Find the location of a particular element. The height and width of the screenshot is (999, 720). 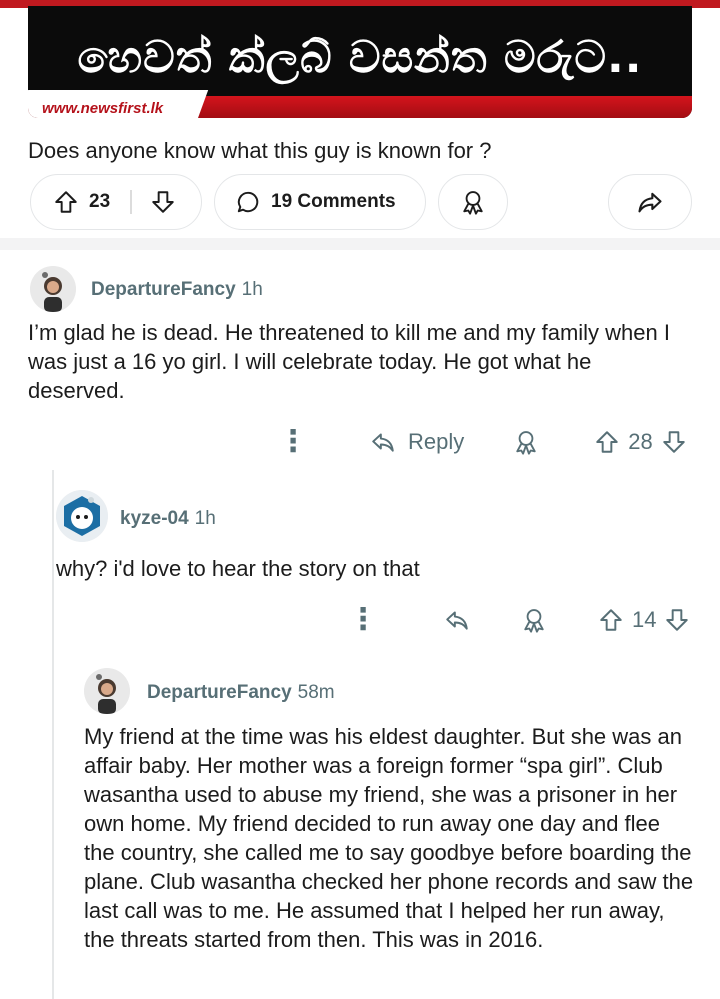

comments-count-label: 19 Comments is located at coordinates (333, 201).